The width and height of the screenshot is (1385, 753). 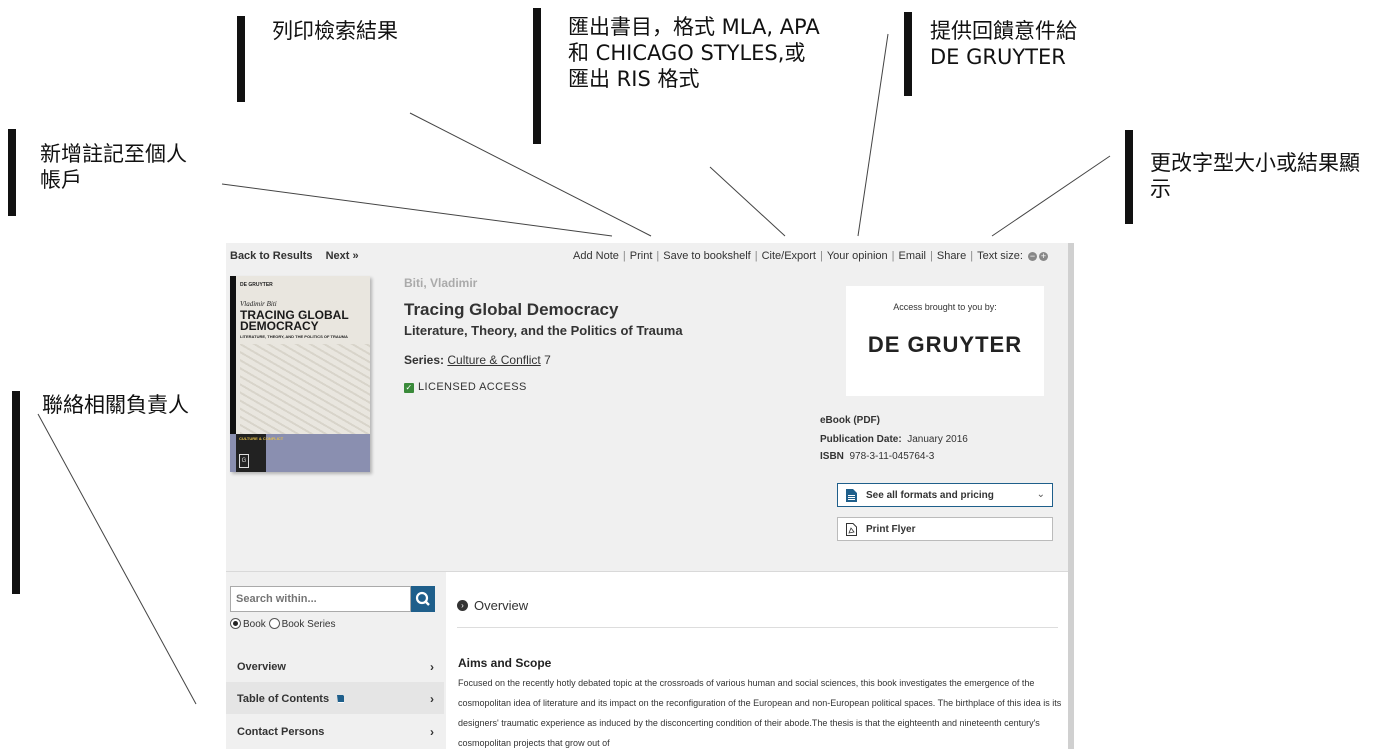 I want to click on series-label: Series:, so click(x=424, y=360).